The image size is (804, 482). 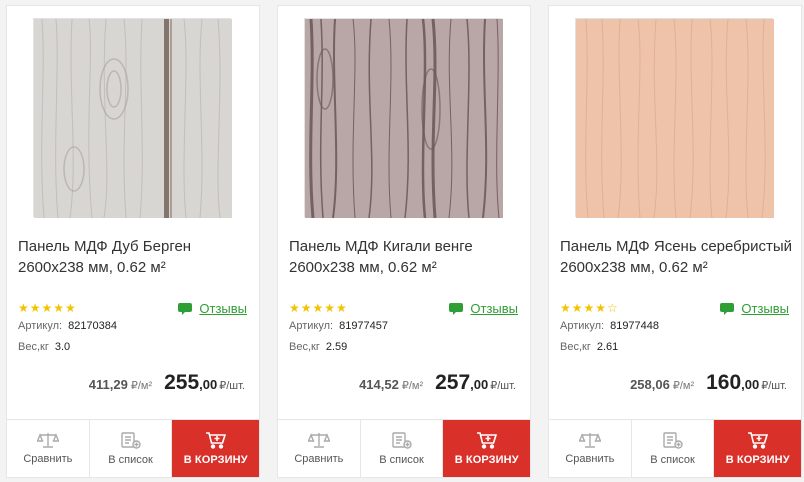 I want to click on price-block: 258,06 ₽/м² 160 ,00 ₽/шт., so click(x=708, y=383).